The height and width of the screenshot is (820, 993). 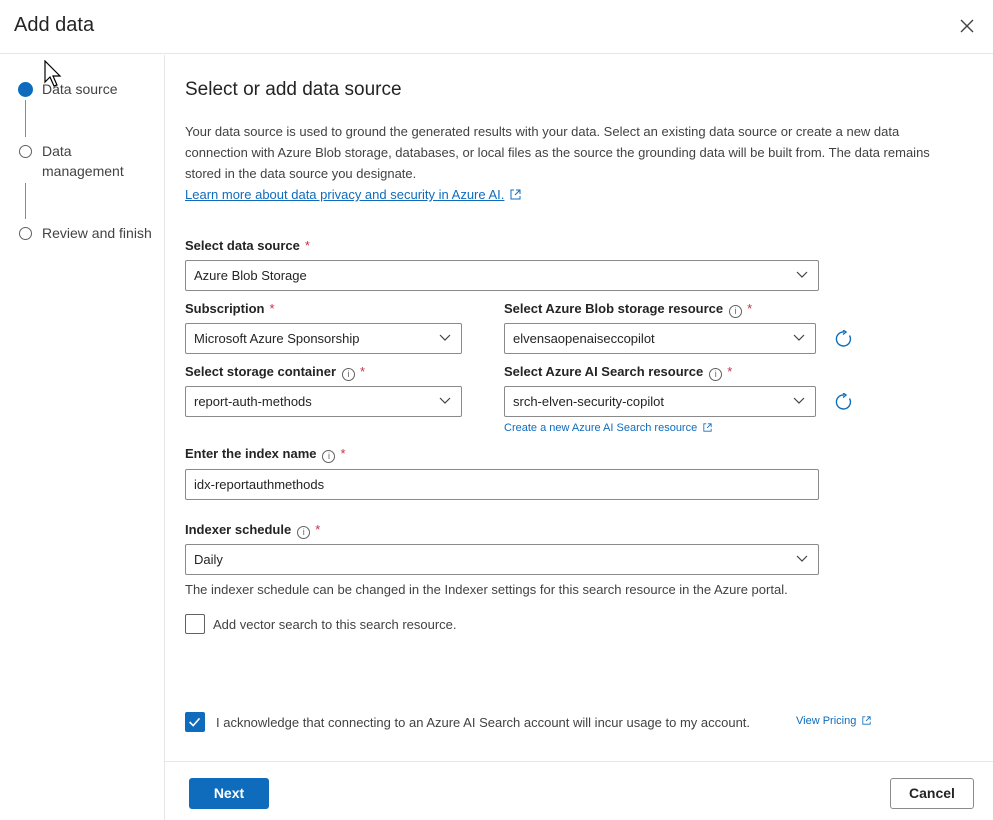 I want to click on dialog-header: Add data, so click(x=496, y=27).